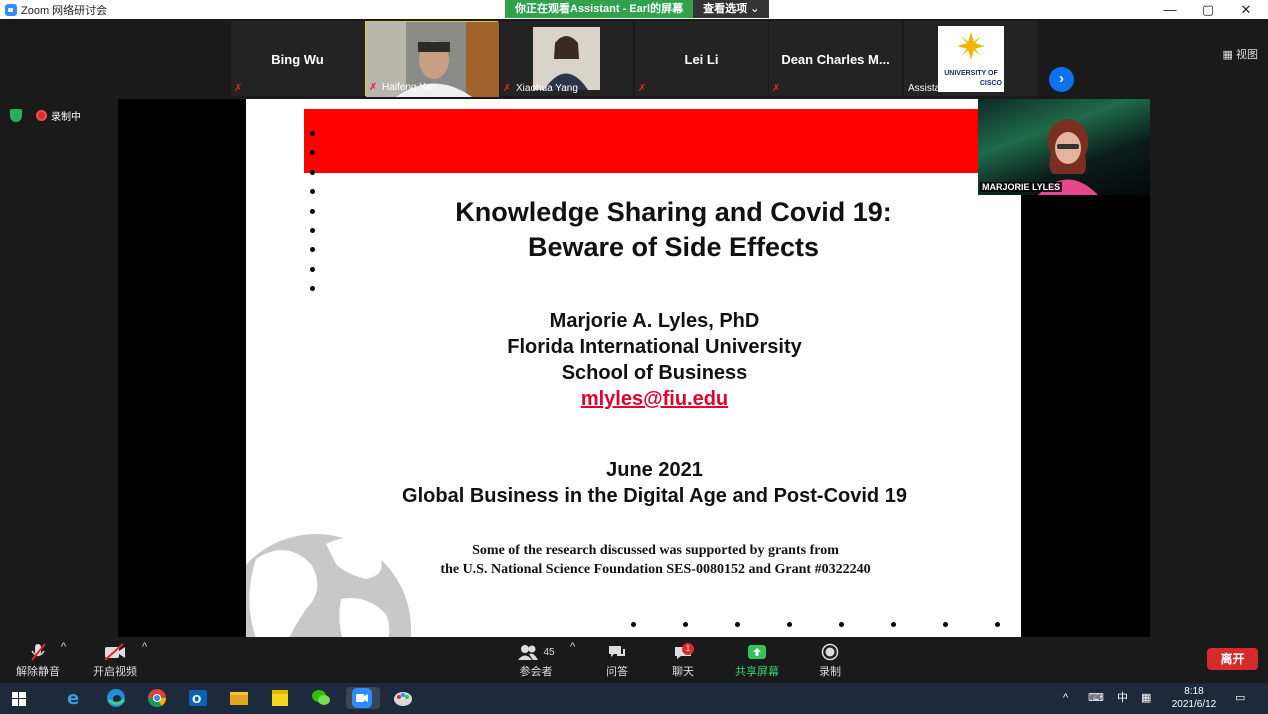  Describe the element at coordinates (41, 115) in the screenshot. I see `recording-icon` at that location.